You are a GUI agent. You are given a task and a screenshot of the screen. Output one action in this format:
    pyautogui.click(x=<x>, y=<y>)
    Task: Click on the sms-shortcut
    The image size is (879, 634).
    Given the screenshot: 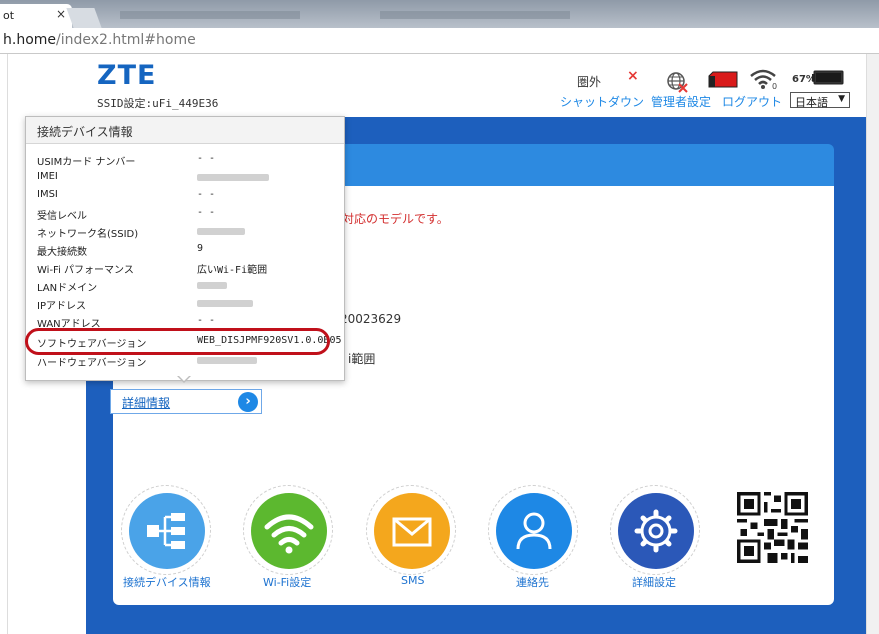 What is the action you would take?
    pyautogui.click(x=411, y=530)
    